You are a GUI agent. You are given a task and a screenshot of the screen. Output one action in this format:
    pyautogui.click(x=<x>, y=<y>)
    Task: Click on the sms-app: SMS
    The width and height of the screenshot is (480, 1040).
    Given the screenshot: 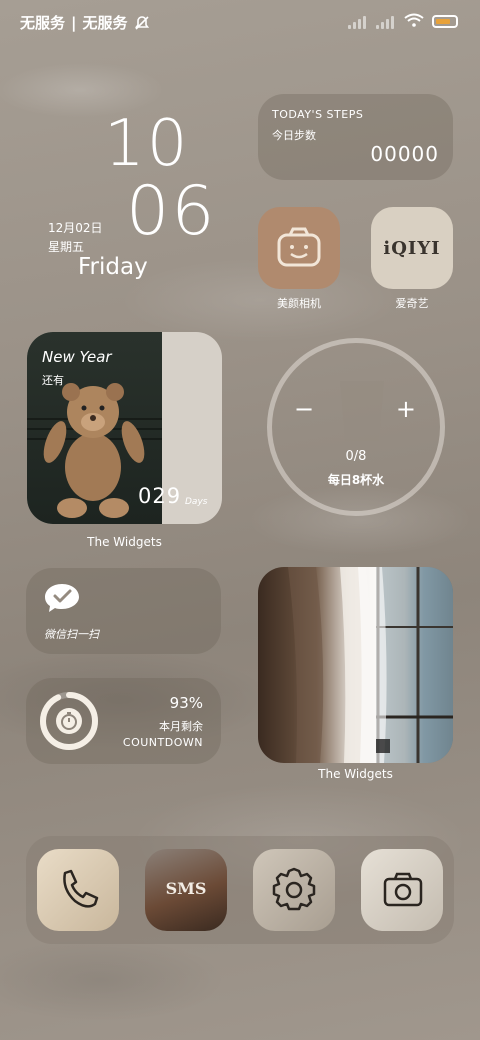 What is the action you would take?
    pyautogui.click(x=186, y=890)
    